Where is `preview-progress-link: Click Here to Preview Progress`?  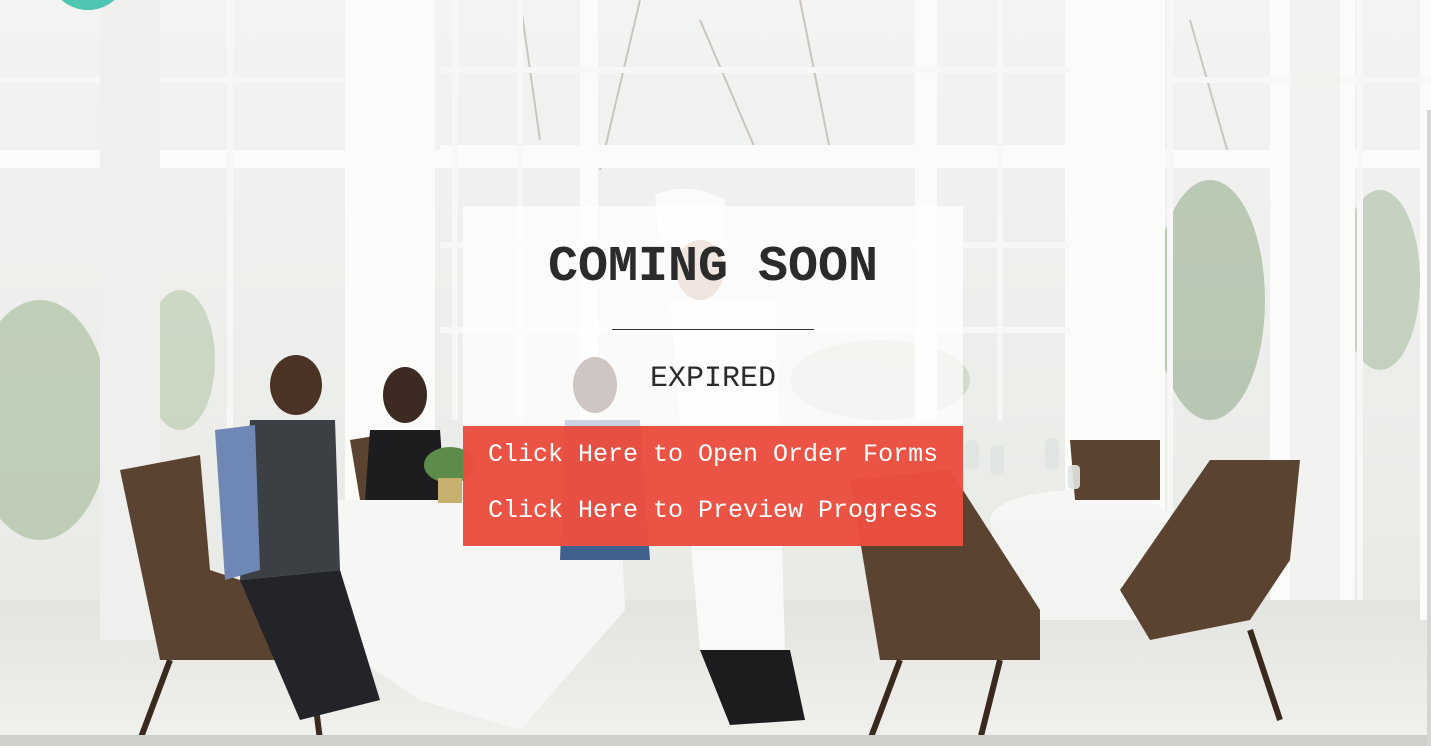
preview-progress-link: Click Here to Preview Progress is located at coordinates (713, 514).